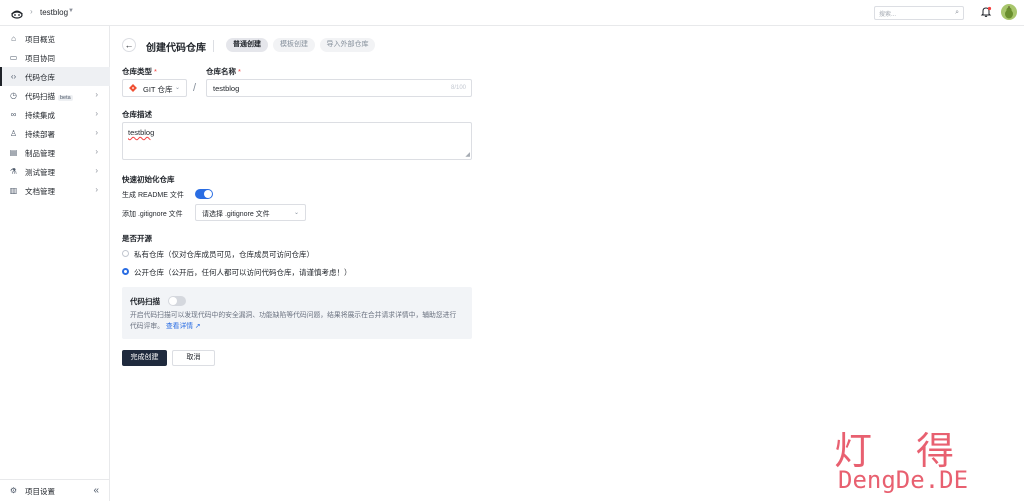 The width and height of the screenshot is (1024, 501). I want to click on rocket-icon: ♙, so click(13, 133).